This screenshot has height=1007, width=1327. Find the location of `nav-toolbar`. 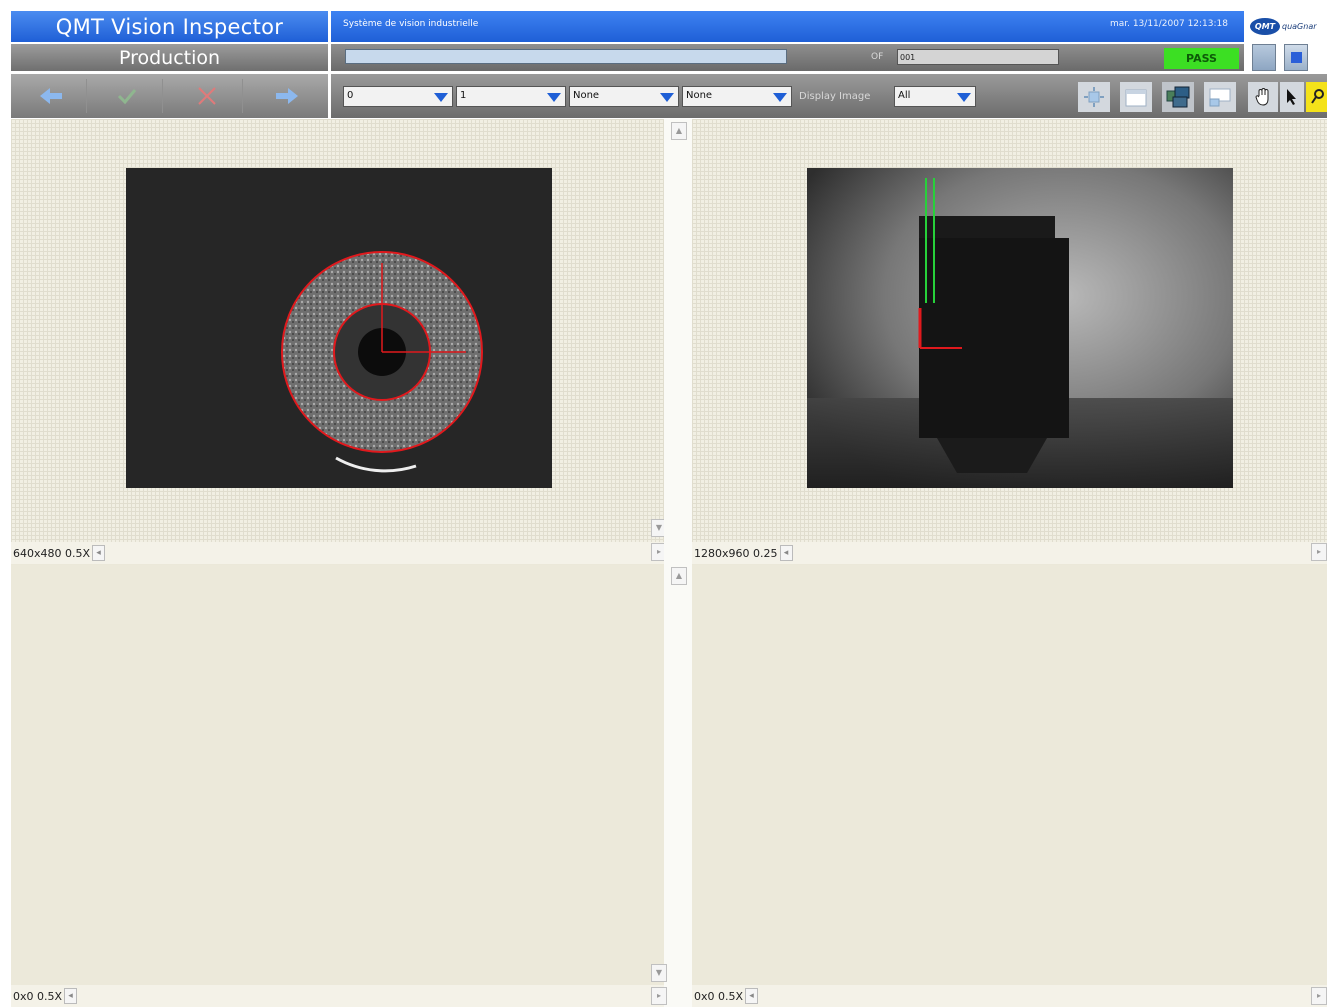

nav-toolbar is located at coordinates (169, 96).